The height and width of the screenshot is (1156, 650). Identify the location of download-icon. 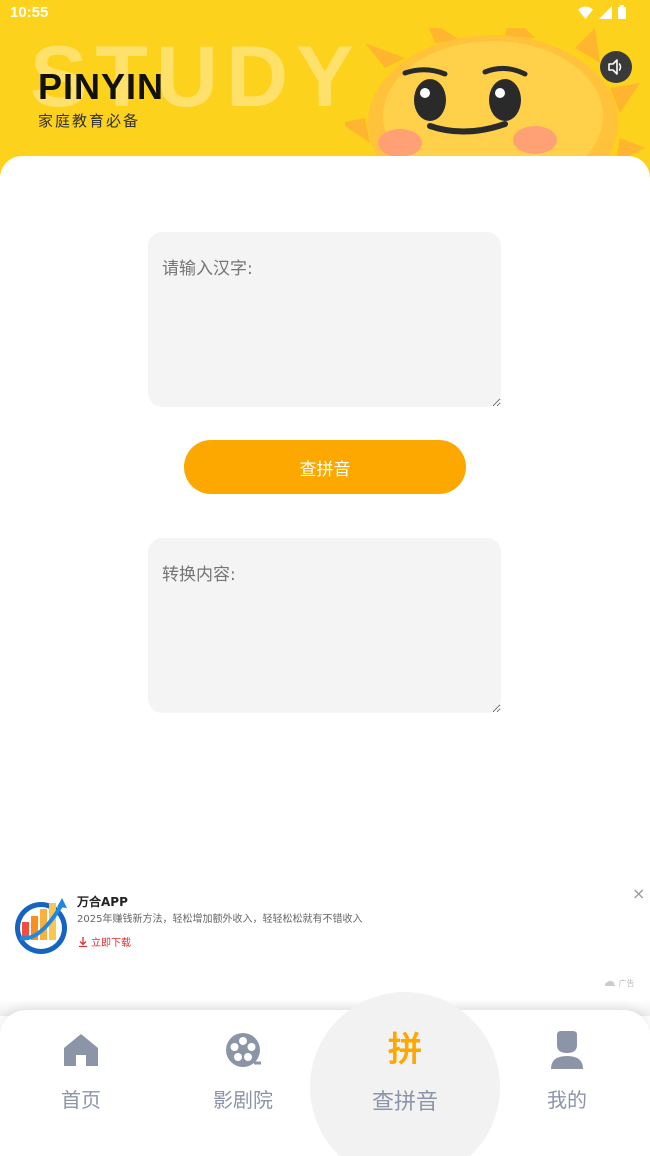
(83, 941).